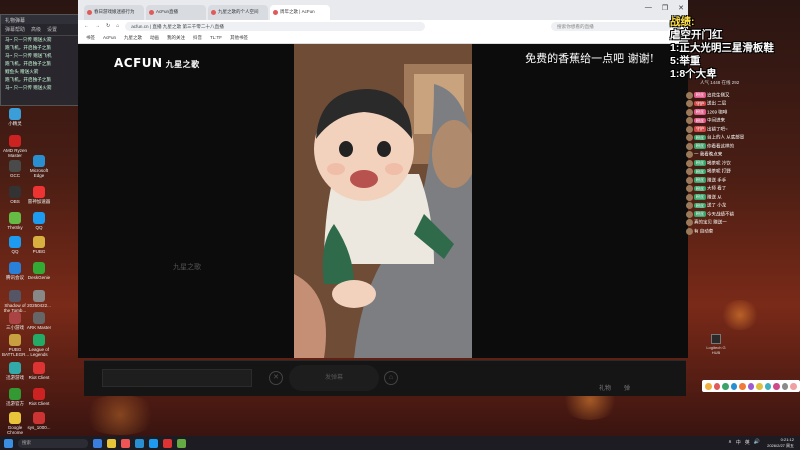 This screenshot has height=450, width=800. What do you see at coordinates (716, 350) in the screenshot?
I see `logitech-label: Logitech G HUB` at bounding box center [716, 350].